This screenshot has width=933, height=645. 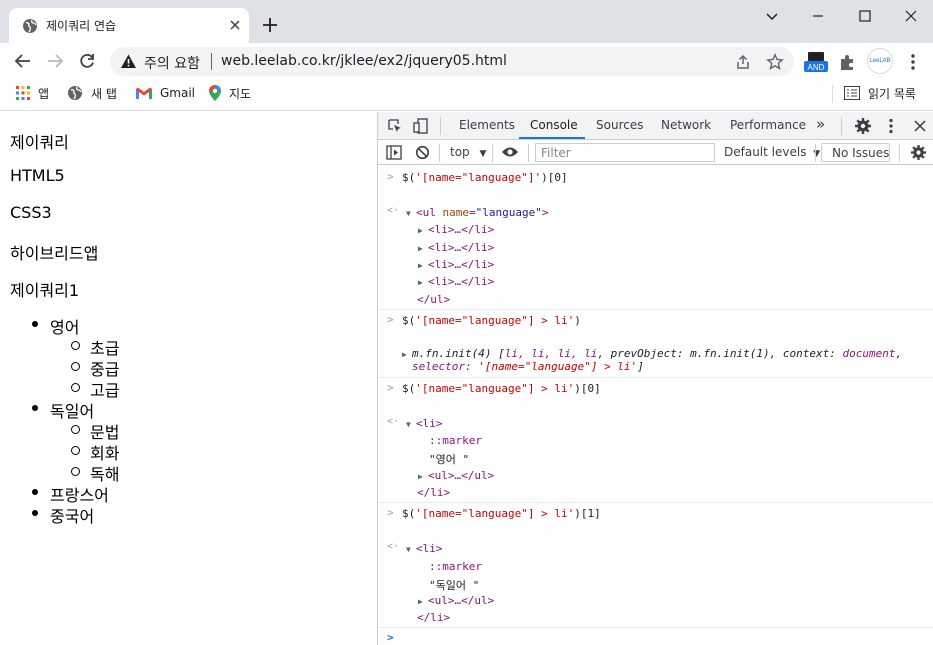 I want to click on gmail-icon, so click(x=144, y=93).